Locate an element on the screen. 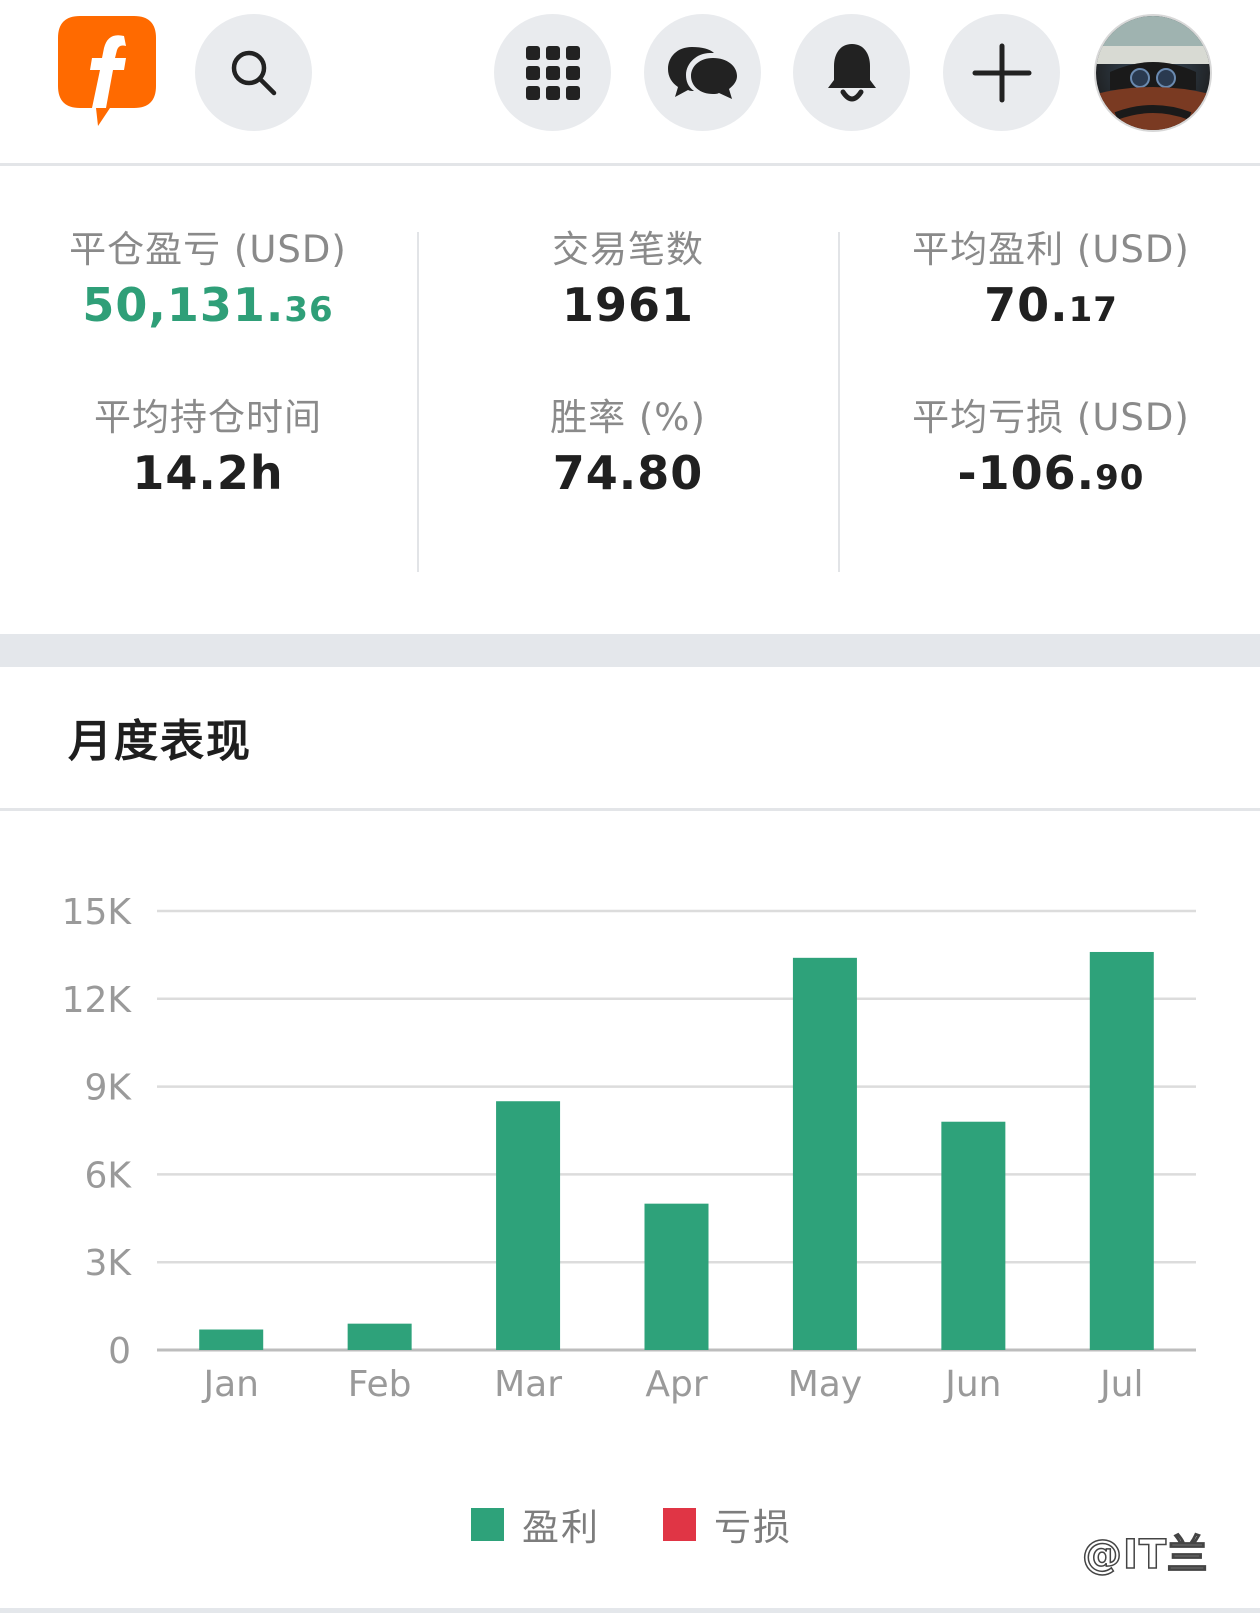 The image size is (1260, 1613). avg-profit-stat: 平均盈利 (USD) 70.17 is located at coordinates (1051, 283).